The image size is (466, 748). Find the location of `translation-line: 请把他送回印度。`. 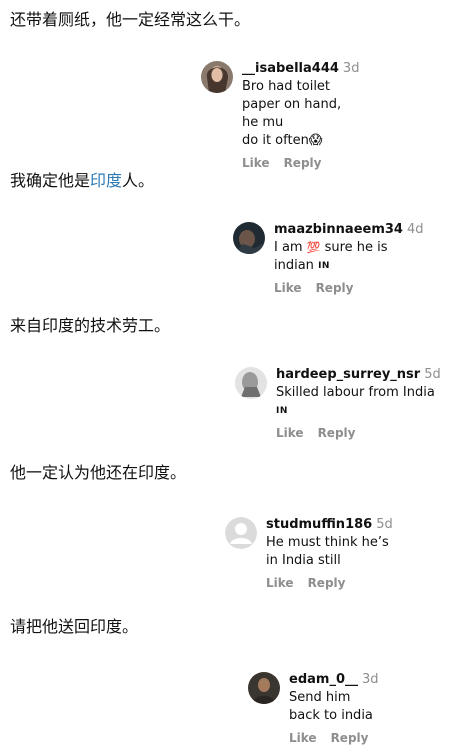

translation-line: 请把他送回印度。 is located at coordinates (74, 627).